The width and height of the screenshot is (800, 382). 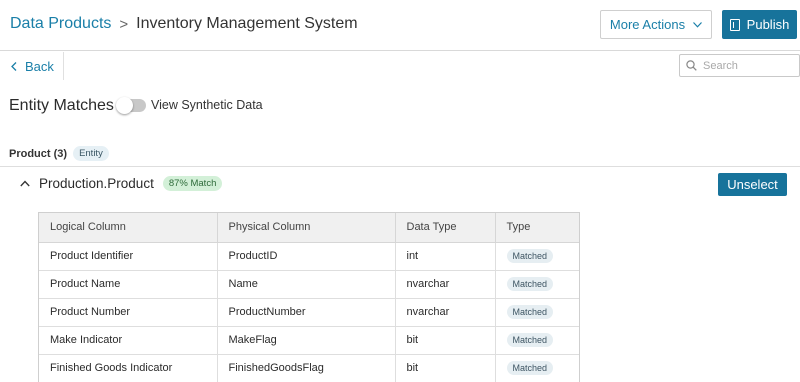 I want to click on search-icon, so click(x=691, y=65).